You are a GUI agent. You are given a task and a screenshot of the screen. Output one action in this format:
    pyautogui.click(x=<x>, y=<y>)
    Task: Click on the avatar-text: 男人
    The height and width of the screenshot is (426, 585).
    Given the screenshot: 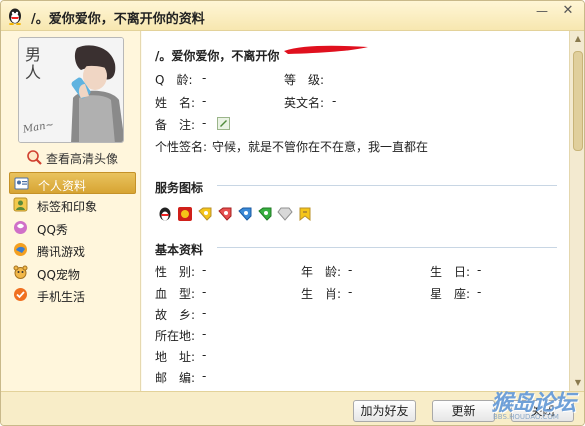 What is the action you would take?
    pyautogui.click(x=33, y=63)
    